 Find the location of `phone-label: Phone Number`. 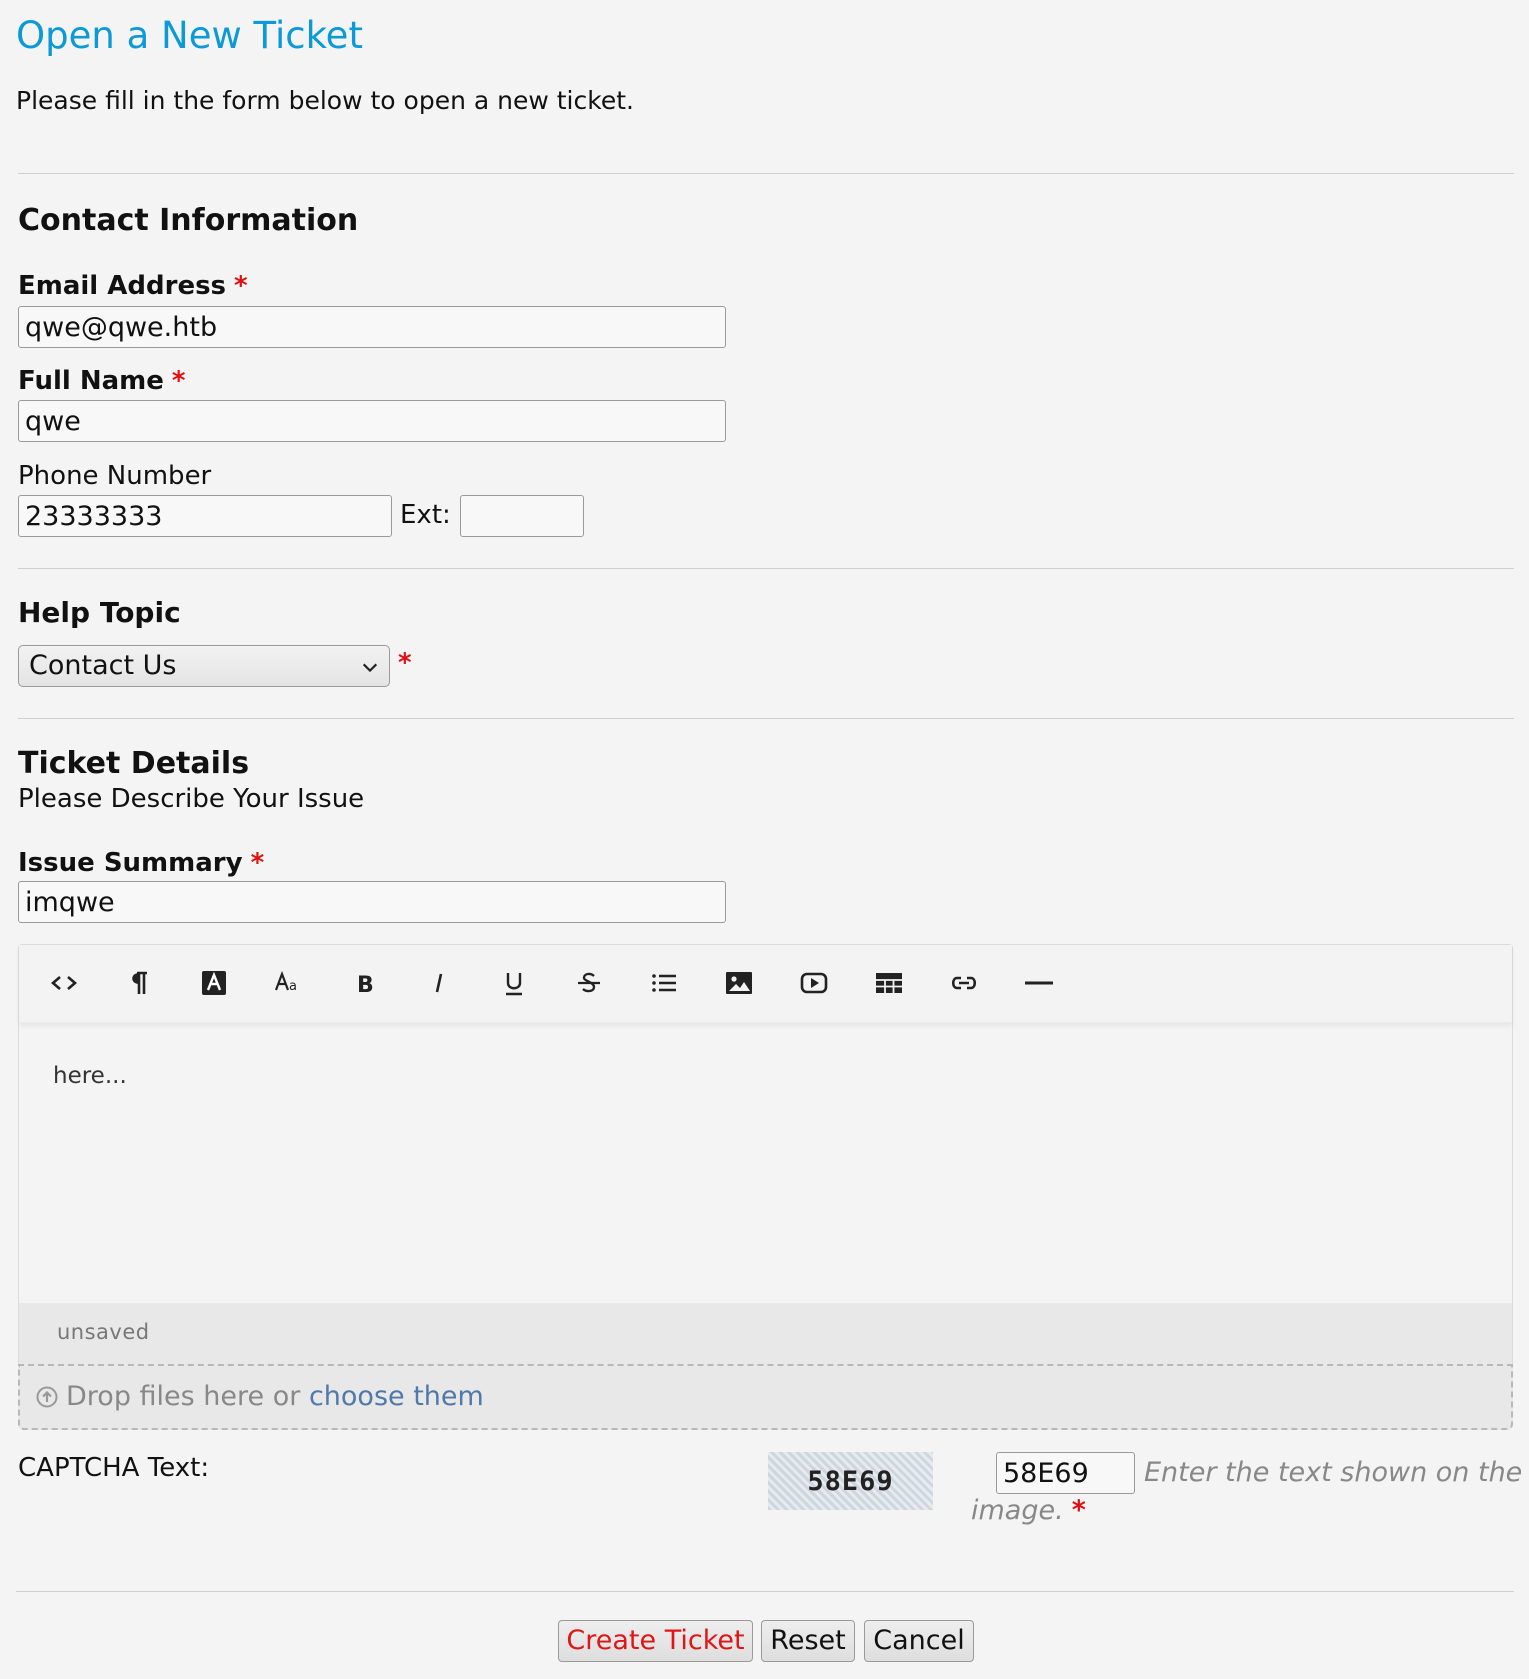

phone-label: Phone Number is located at coordinates (115, 476).